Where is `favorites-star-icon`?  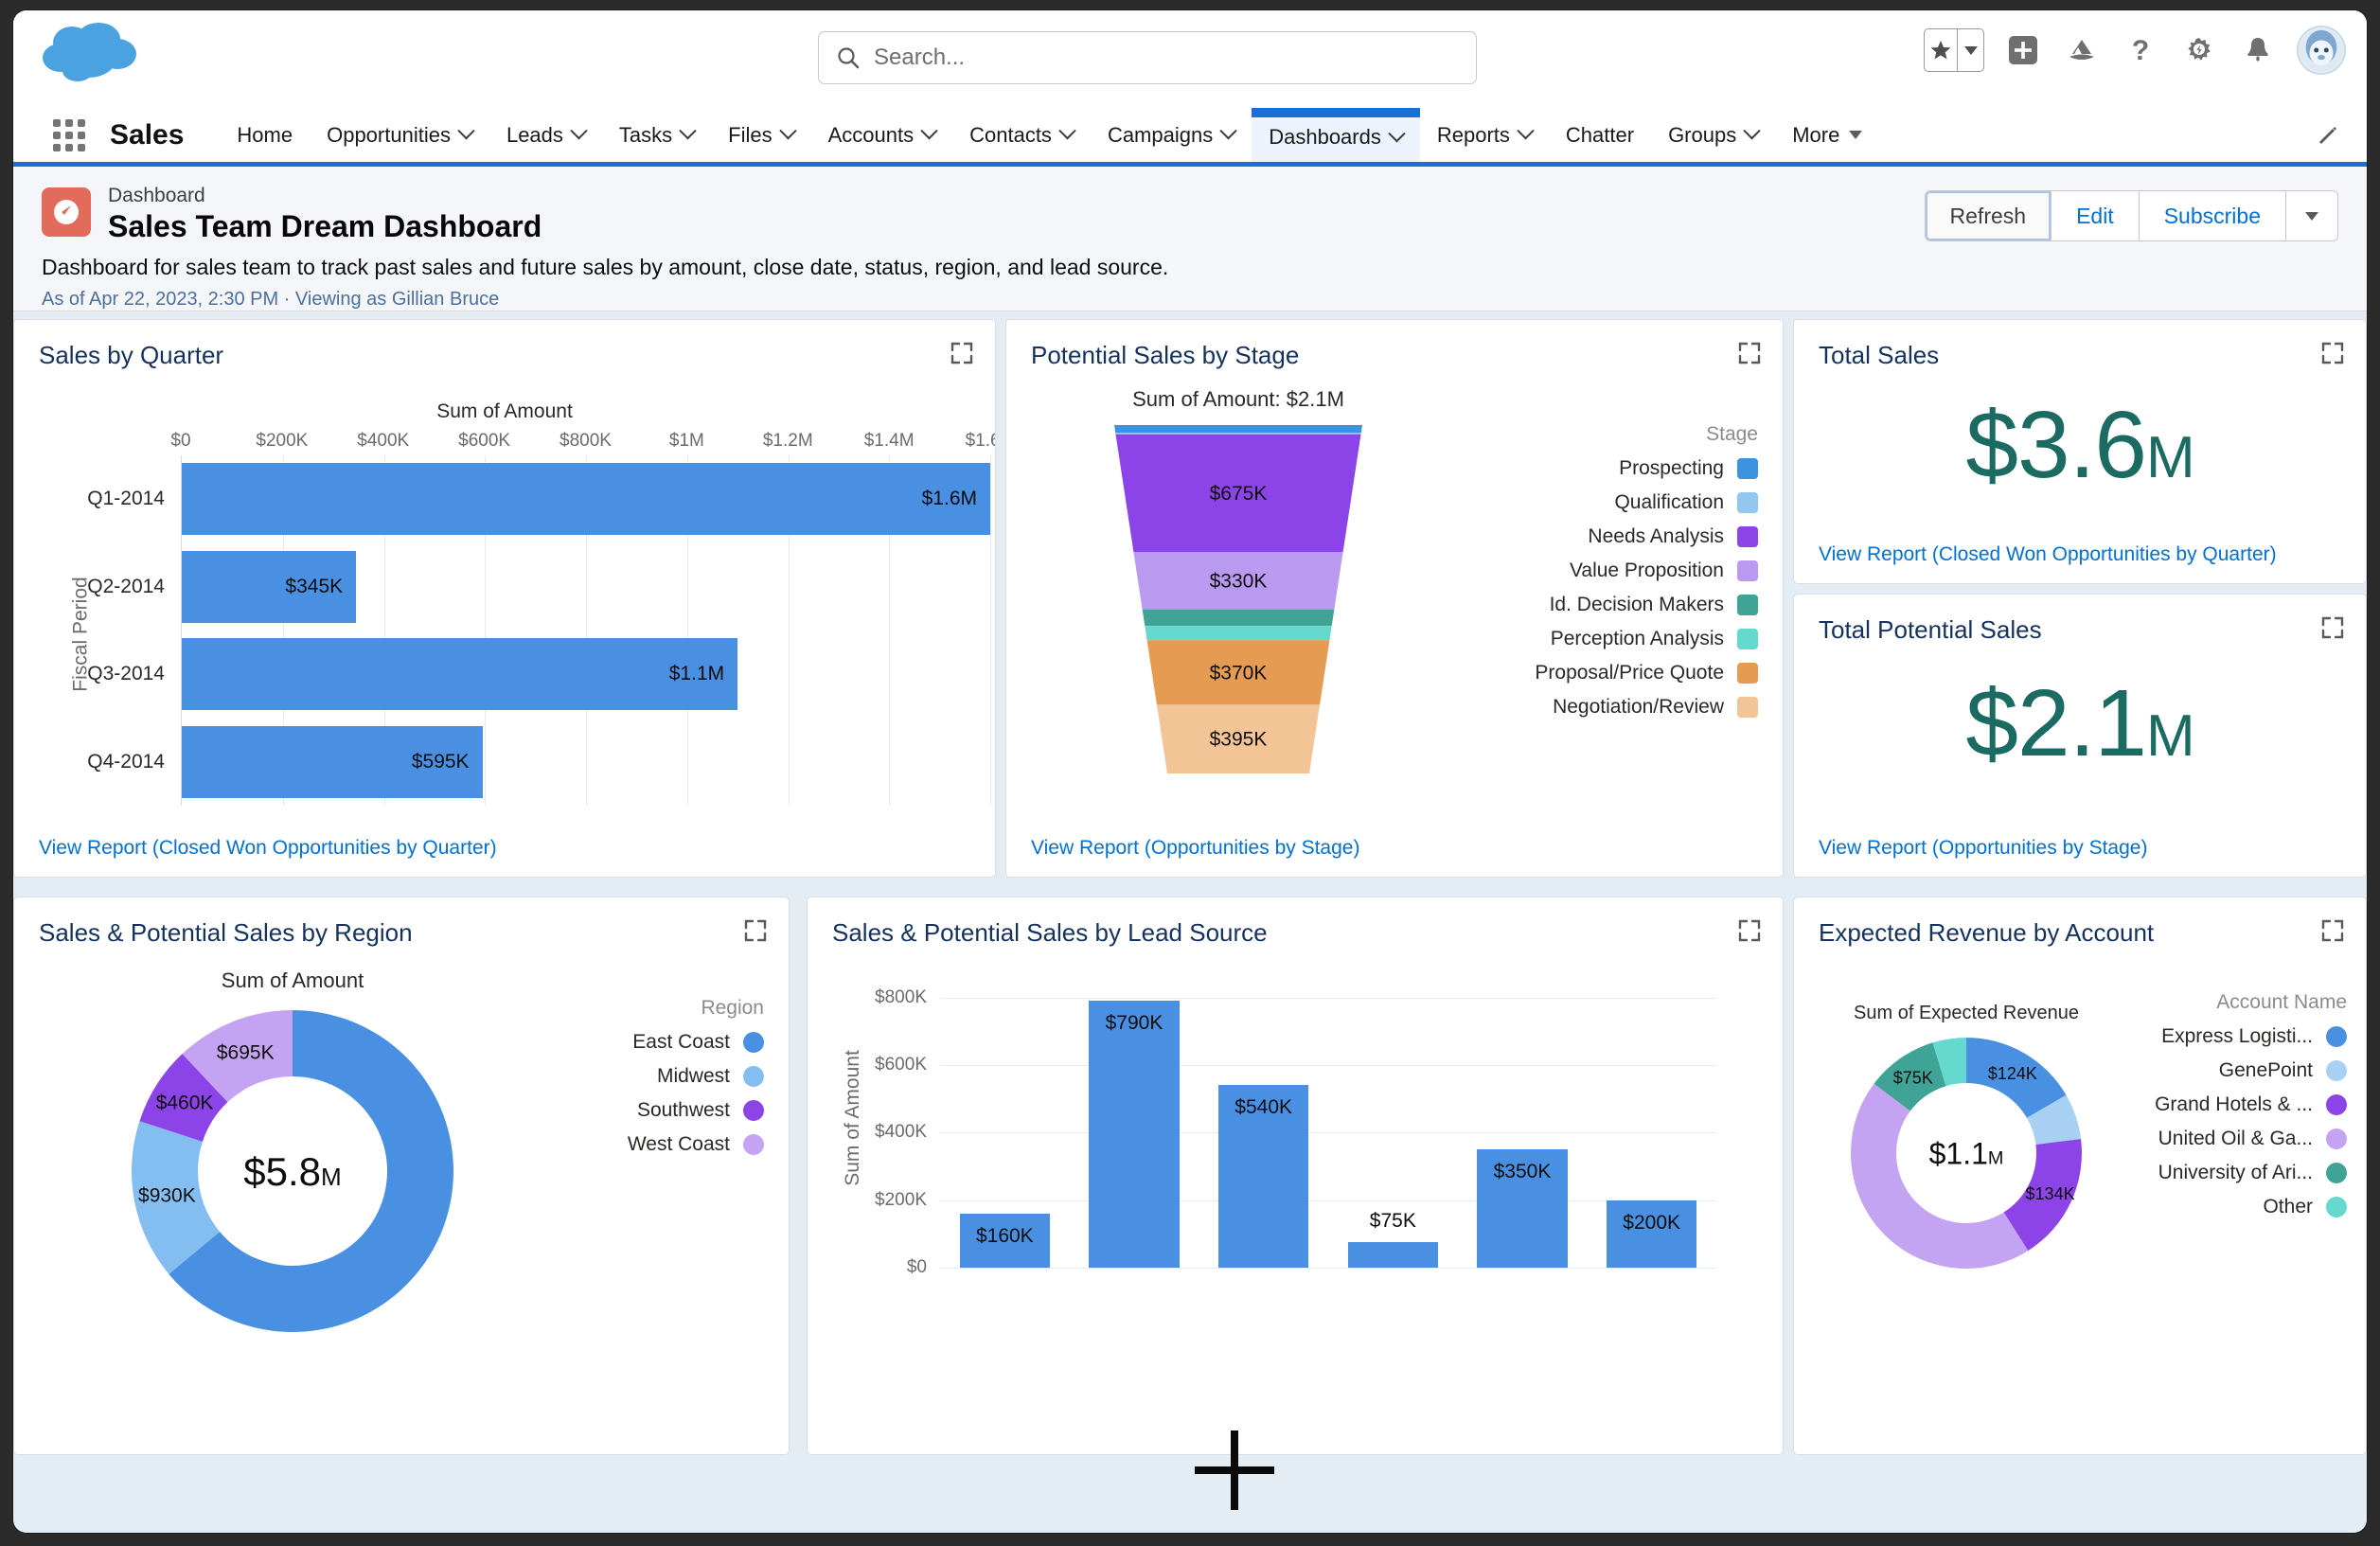 favorites-star-icon is located at coordinates (1941, 50).